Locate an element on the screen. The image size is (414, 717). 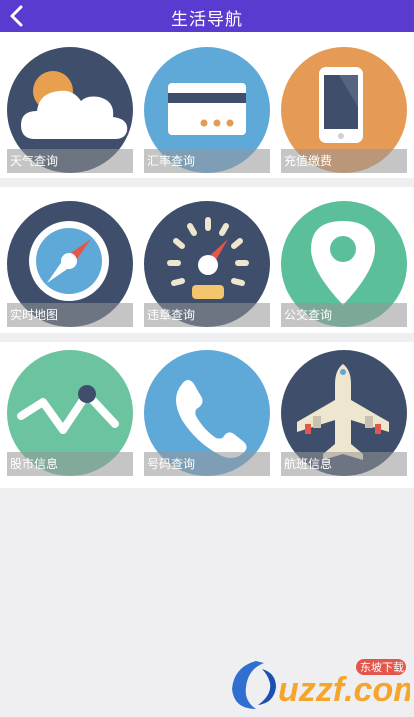
tile-label: 公交查询 is located at coordinates (344, 315).